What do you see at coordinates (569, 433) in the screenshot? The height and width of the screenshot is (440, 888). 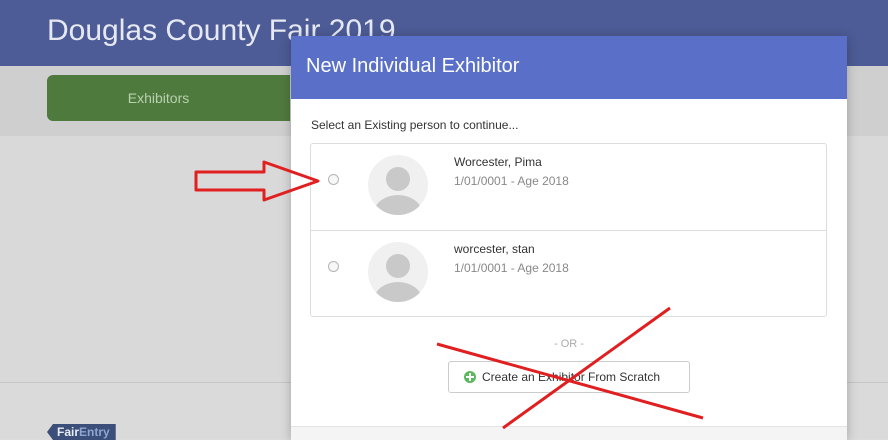 I see `modal-footer` at bounding box center [569, 433].